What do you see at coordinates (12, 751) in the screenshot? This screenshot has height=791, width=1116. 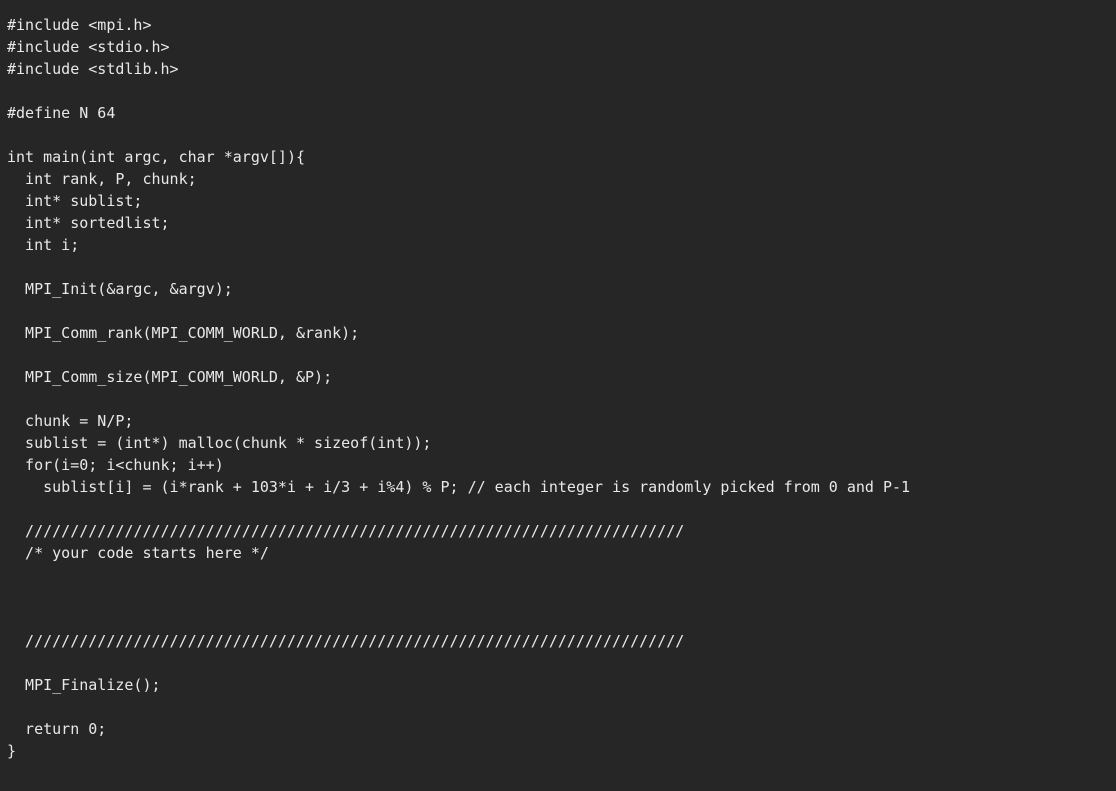 I see `code-line: }` at bounding box center [12, 751].